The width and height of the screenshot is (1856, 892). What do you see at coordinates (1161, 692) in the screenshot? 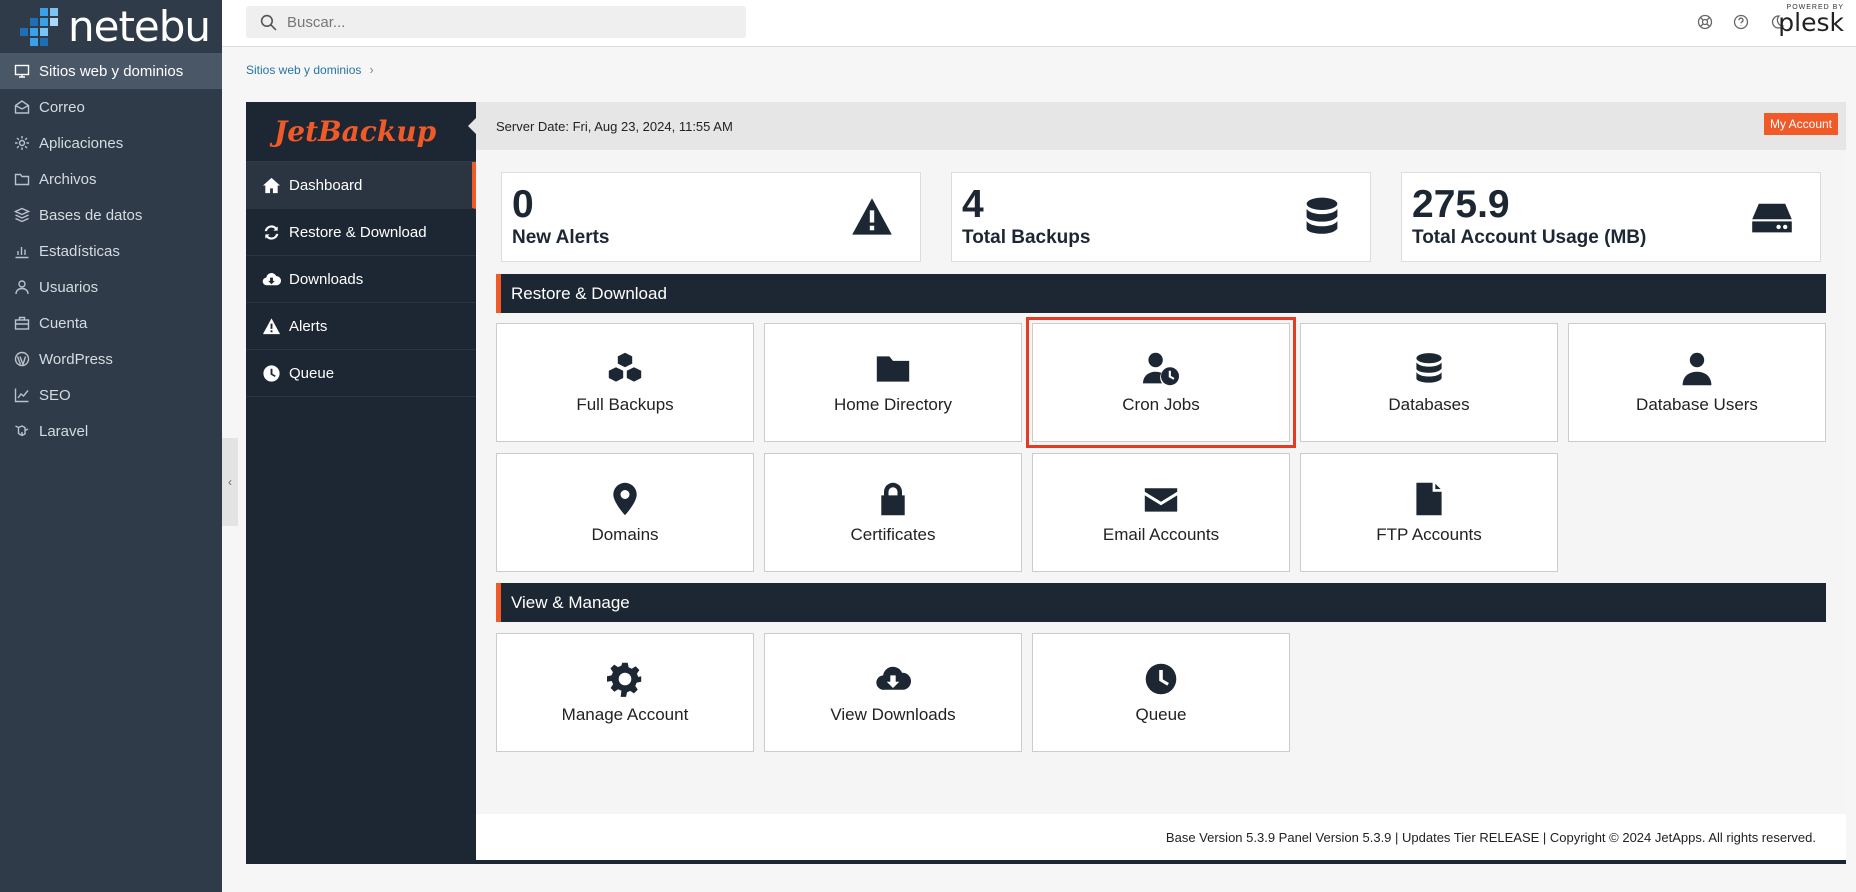
I see `tile-queue: Queue` at bounding box center [1161, 692].